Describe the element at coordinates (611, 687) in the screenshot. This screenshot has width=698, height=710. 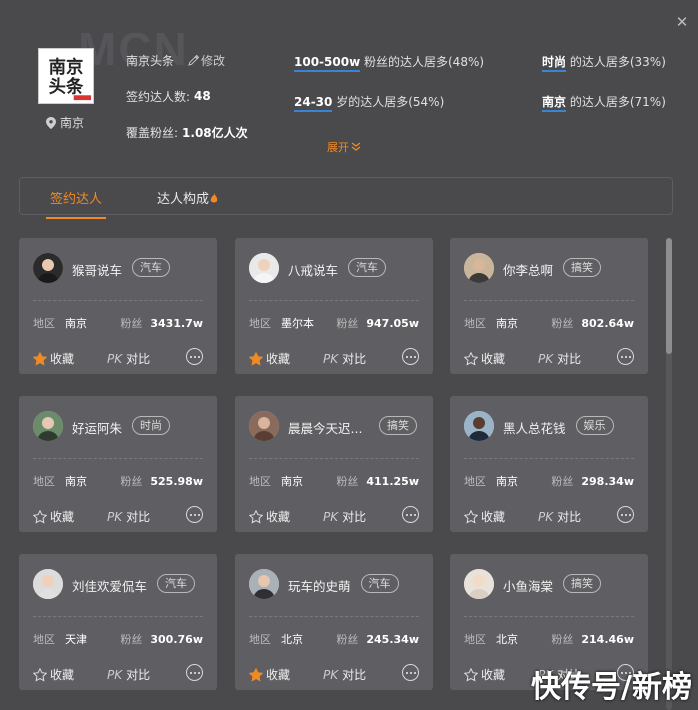
I see `brand-watermark: 快传号/新榜` at that location.